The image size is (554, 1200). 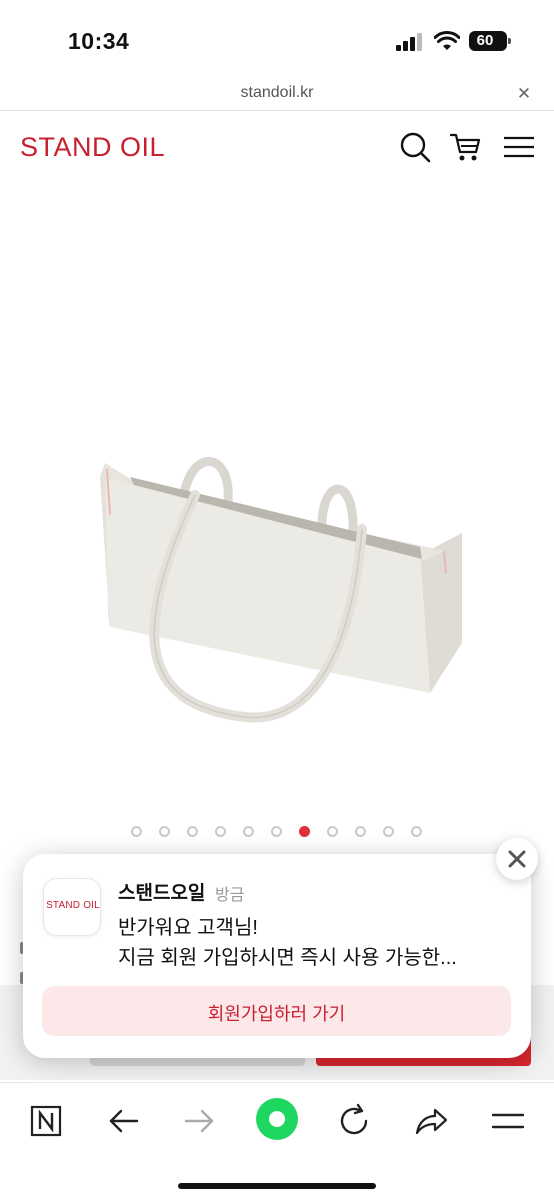 What do you see at coordinates (281, 590) in the screenshot?
I see `tote-bag-image` at bounding box center [281, 590].